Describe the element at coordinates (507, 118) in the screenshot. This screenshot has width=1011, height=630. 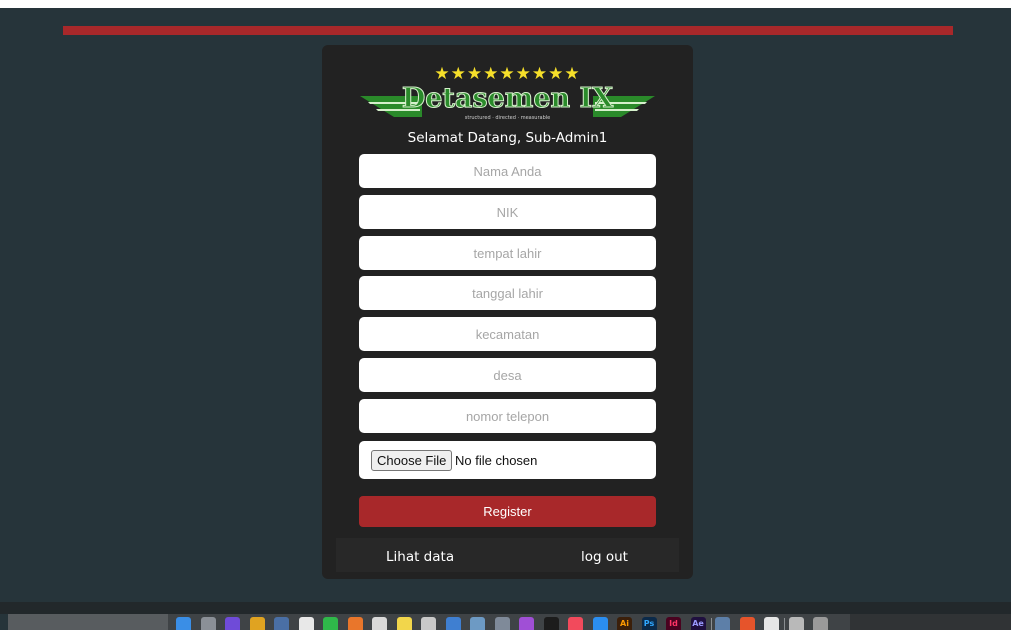
I see `logo-tagline: structured · directed · measurable` at that location.